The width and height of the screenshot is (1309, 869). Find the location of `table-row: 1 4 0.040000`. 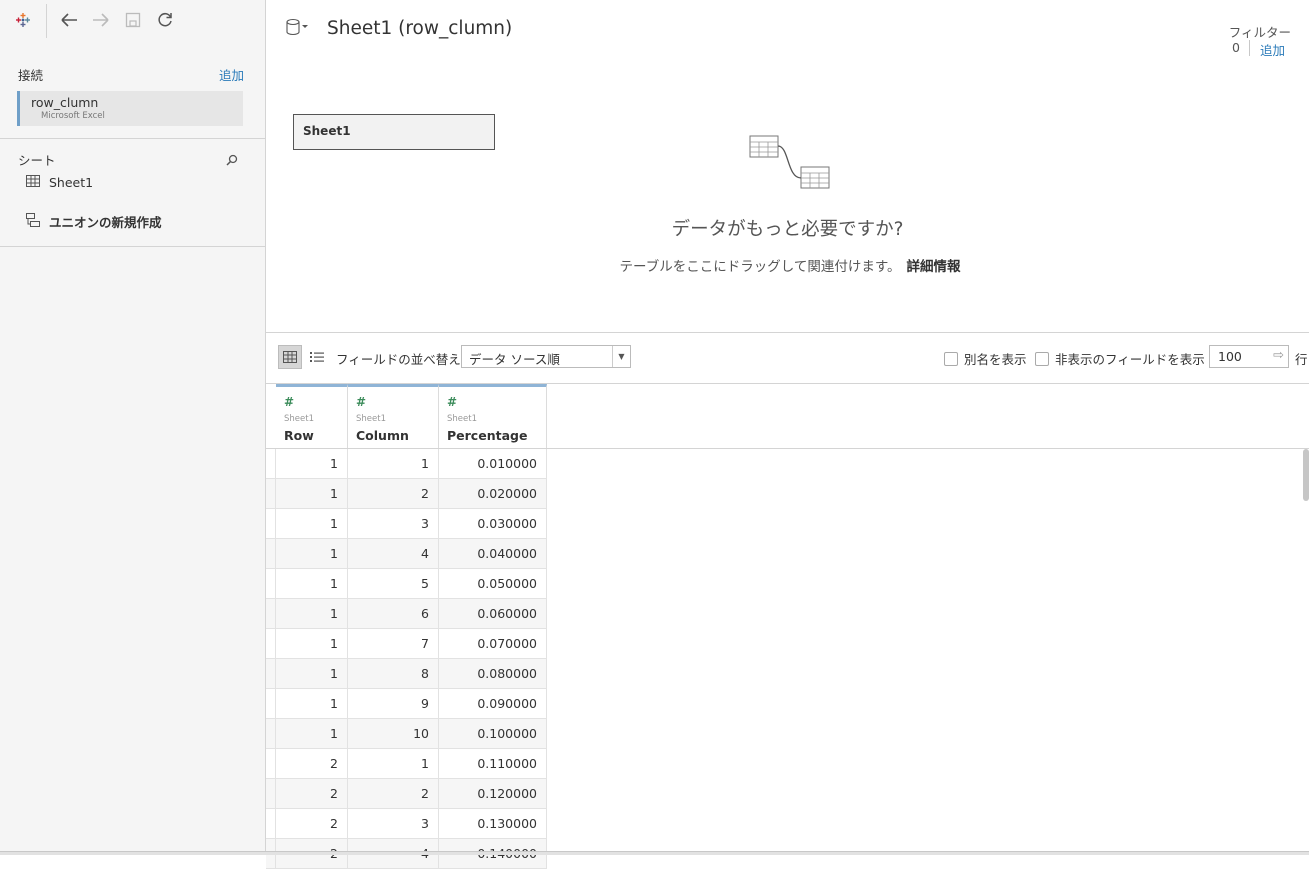

table-row: 1 4 0.040000 is located at coordinates (406, 554).